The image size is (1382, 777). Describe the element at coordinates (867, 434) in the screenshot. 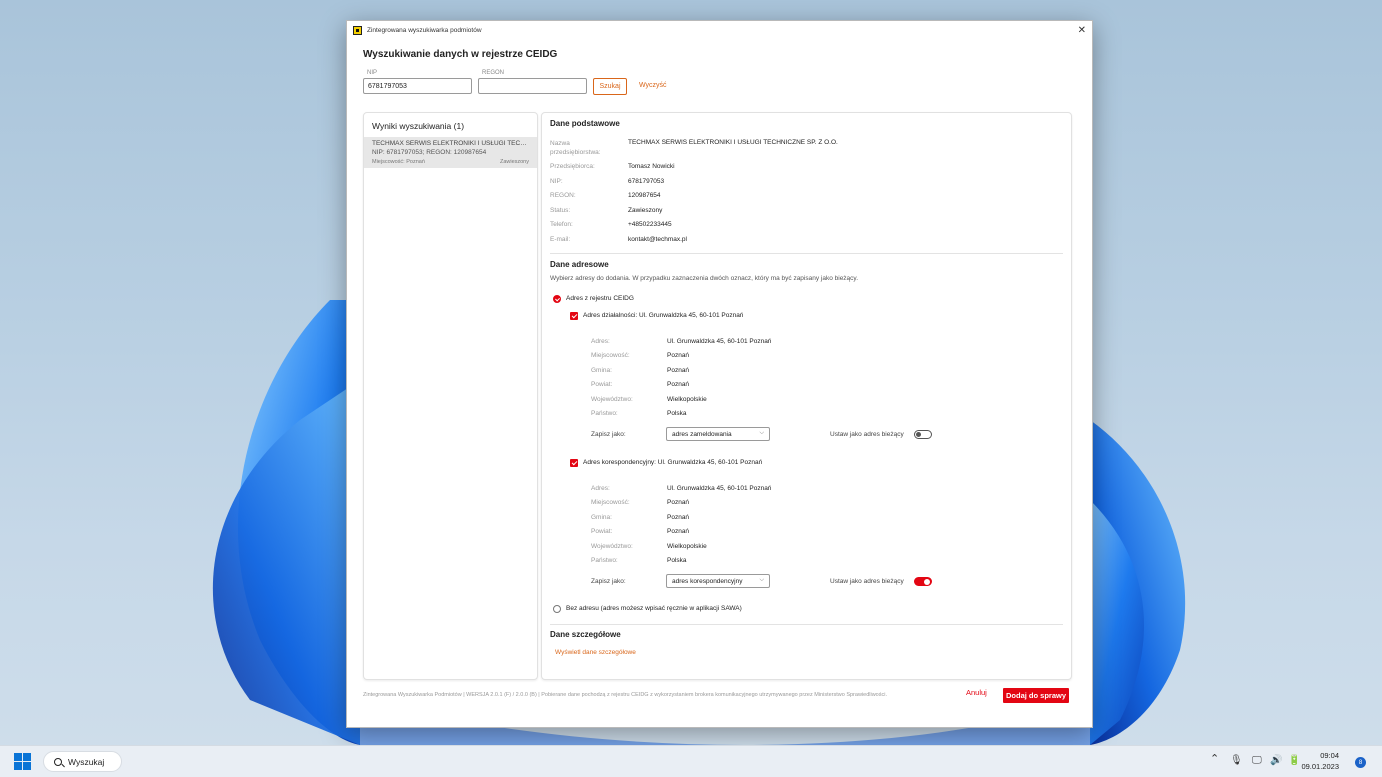

I see `business-current-label: Ustaw jako adres bieżący` at that location.